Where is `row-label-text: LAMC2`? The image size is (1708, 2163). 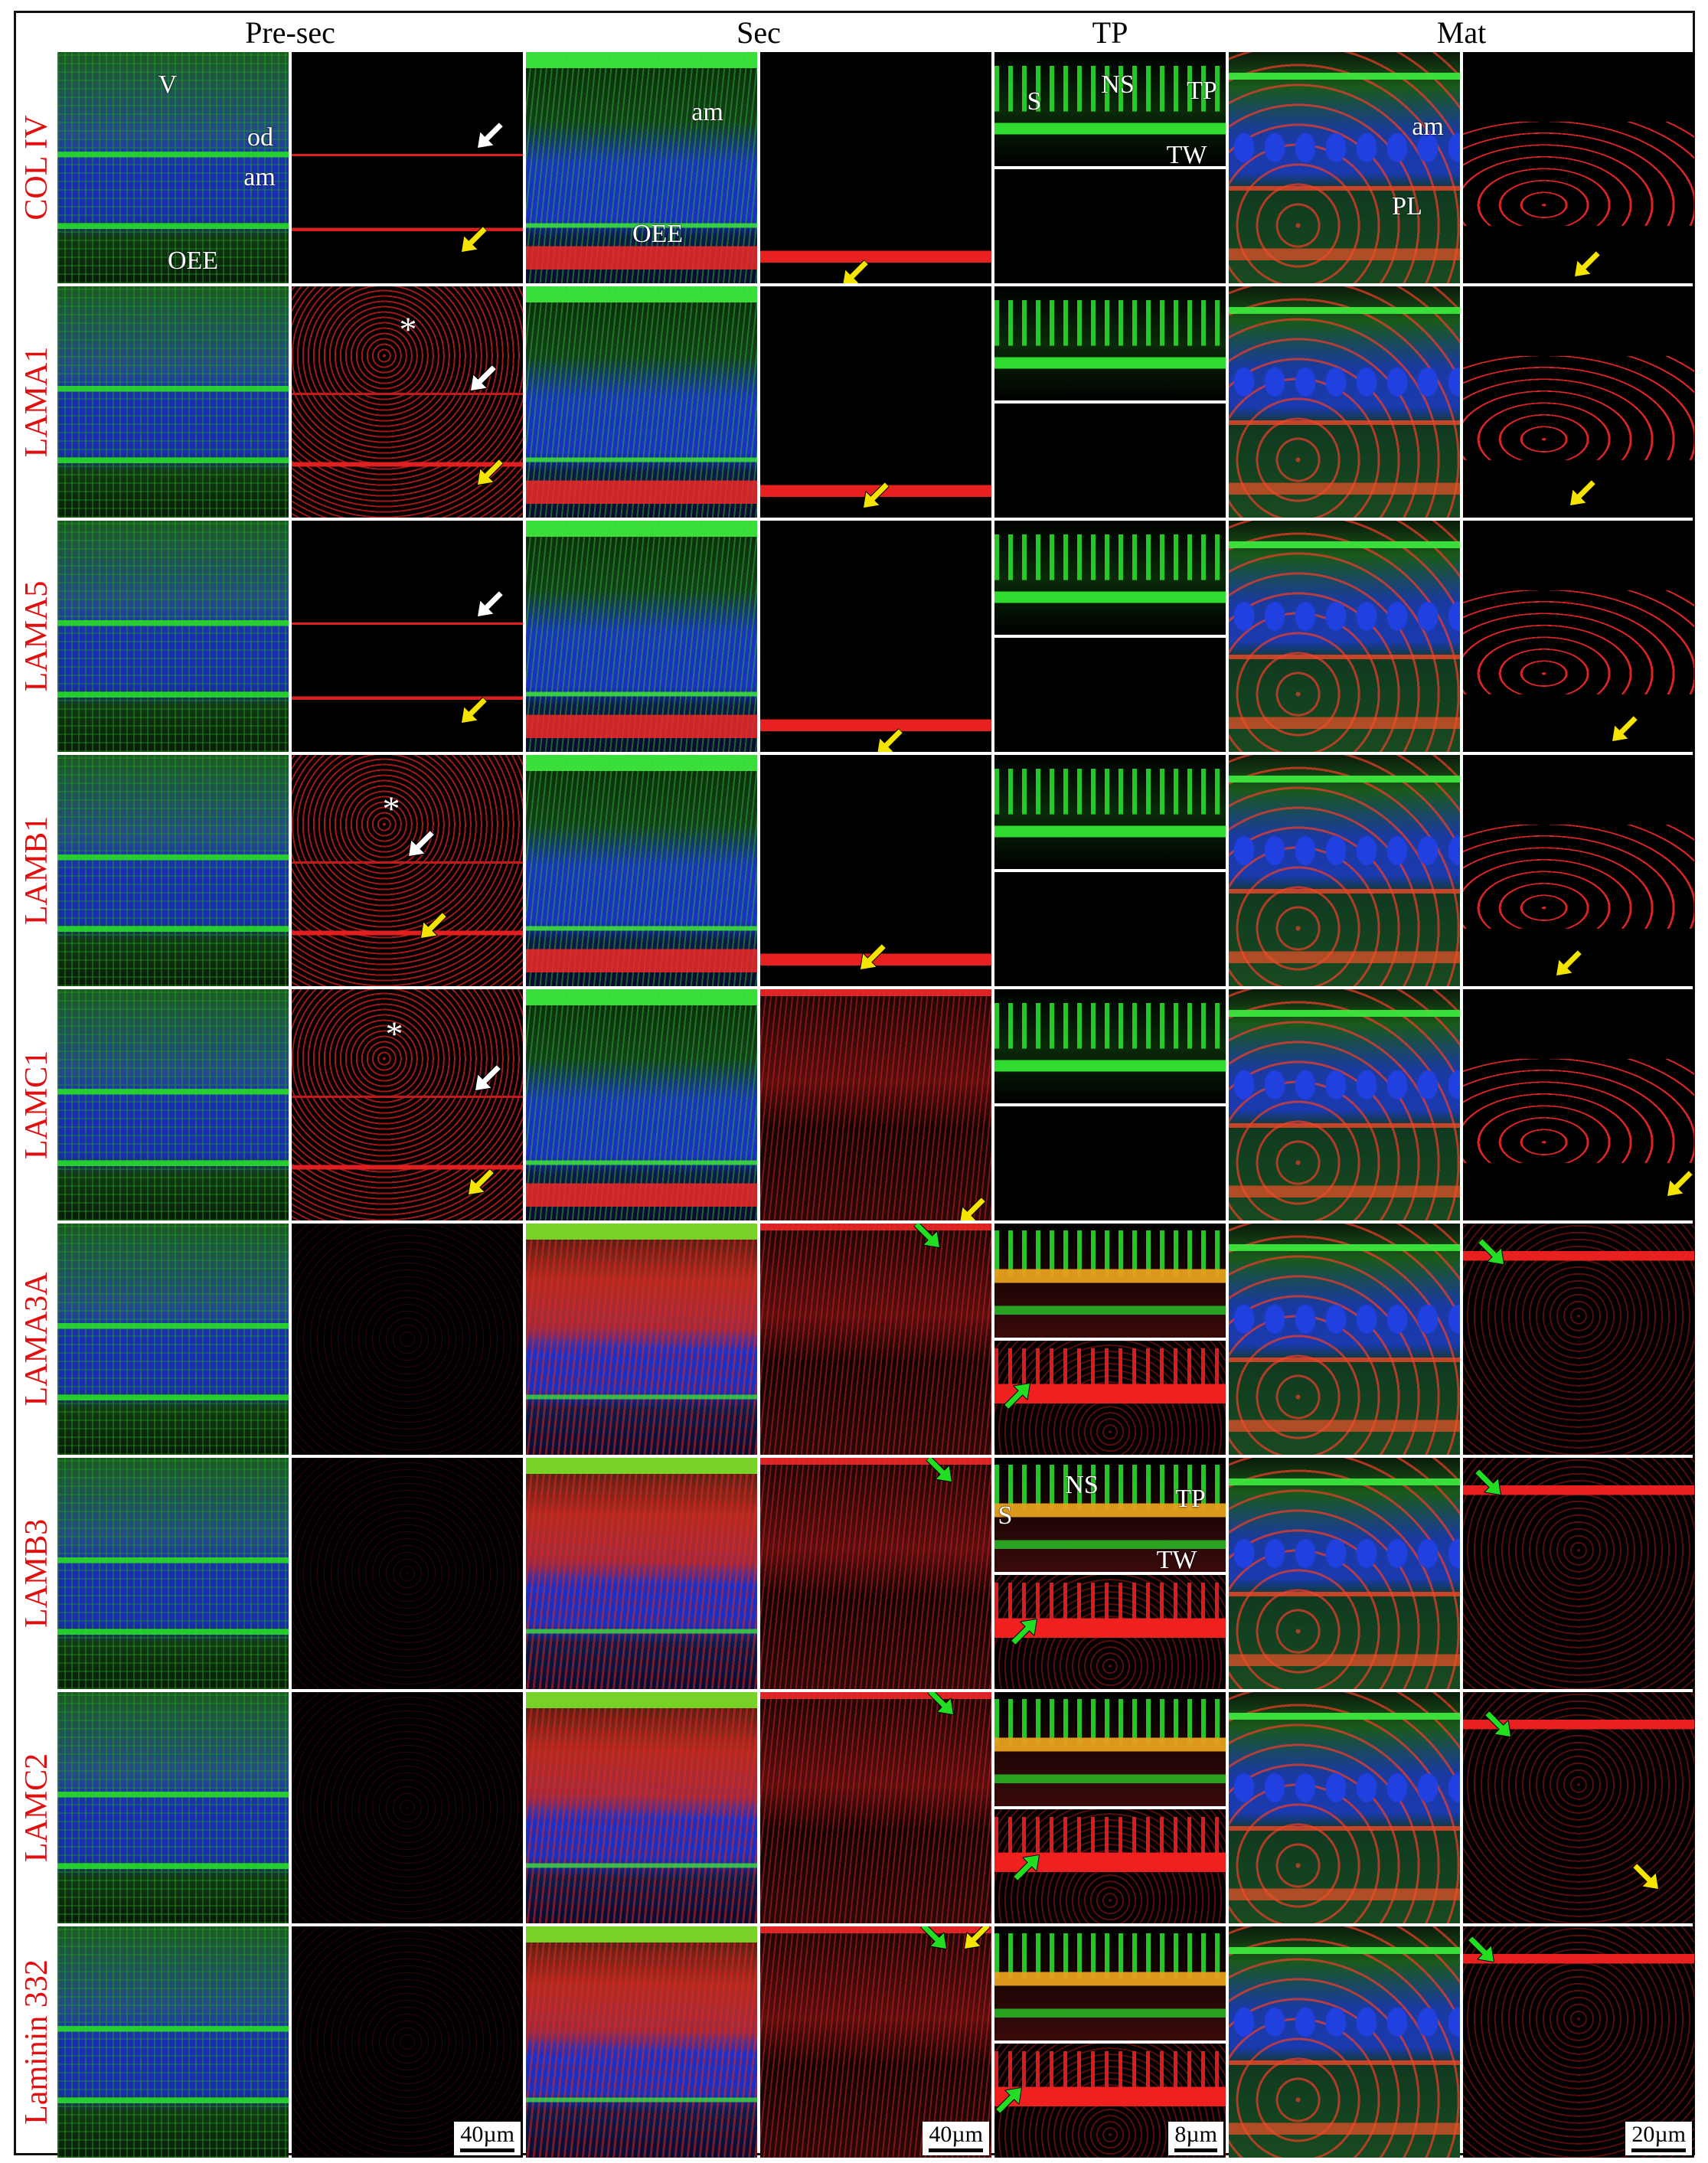
row-label-text: LAMC2 is located at coordinates (37, 1808).